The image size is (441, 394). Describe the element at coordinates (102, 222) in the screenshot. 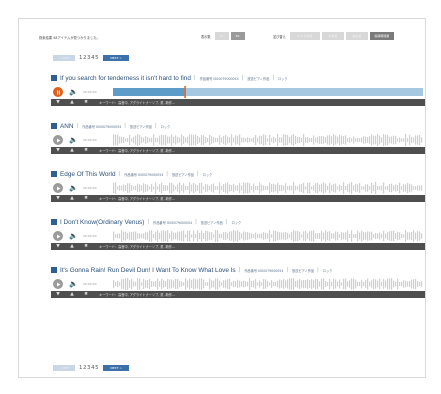

I see `track-title: I Don't Know(Ordinary Venus)` at that location.